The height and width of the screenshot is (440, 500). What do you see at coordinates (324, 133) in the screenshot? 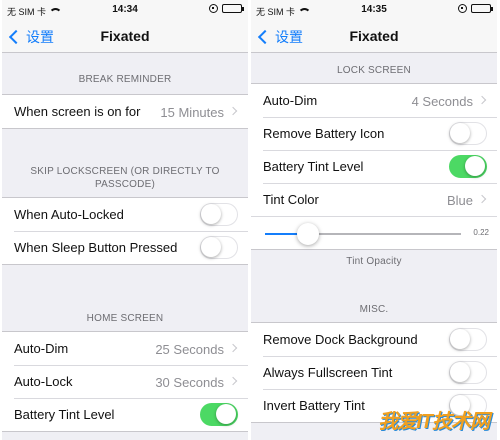
I see `row-label: Remove Battery Icon` at bounding box center [324, 133].